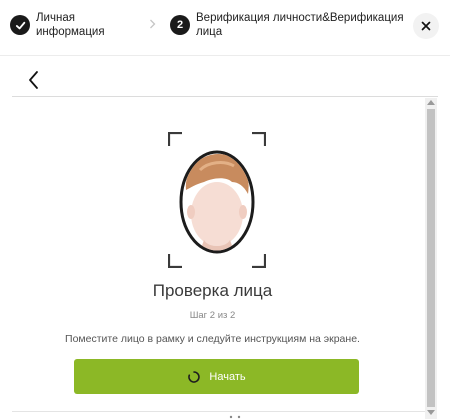 The height and width of the screenshot is (419, 450). I want to click on close-button, so click(426, 26).